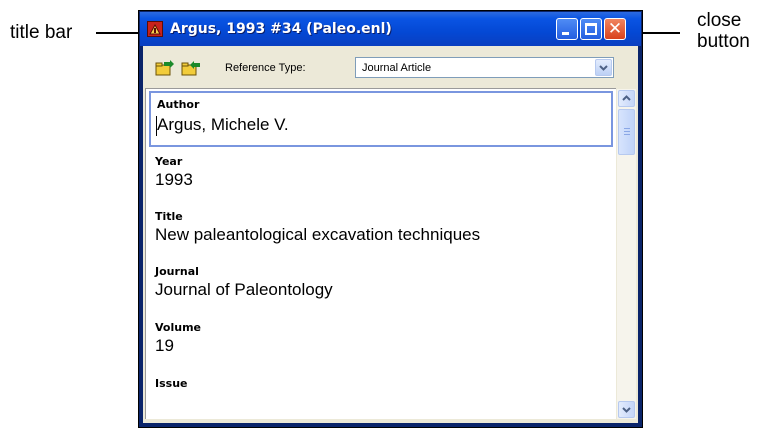 The width and height of the screenshot is (775, 428). I want to click on maximize-icon, so click(591, 29).